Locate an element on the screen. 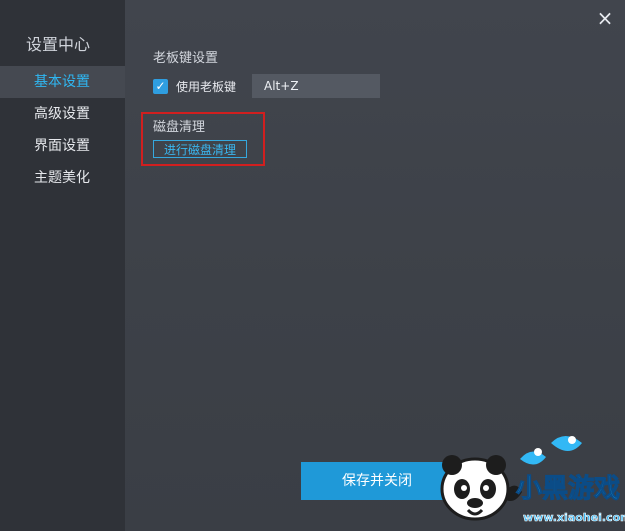 The image size is (625, 531). sidebar-item-basic-settings: 基本设置 is located at coordinates (62, 82).